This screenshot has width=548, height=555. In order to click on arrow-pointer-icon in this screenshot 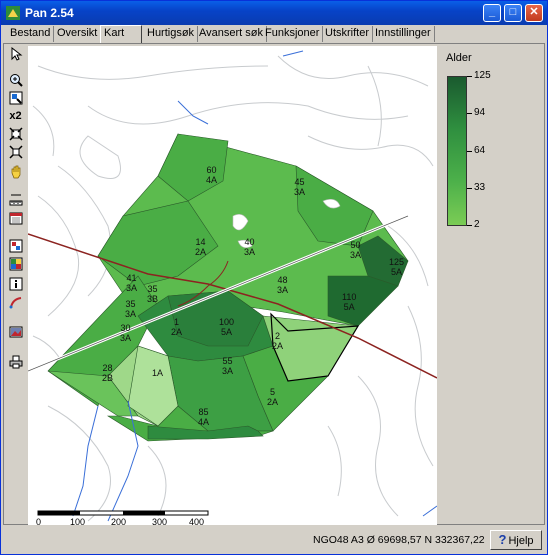, I will do `click(16, 54)`.